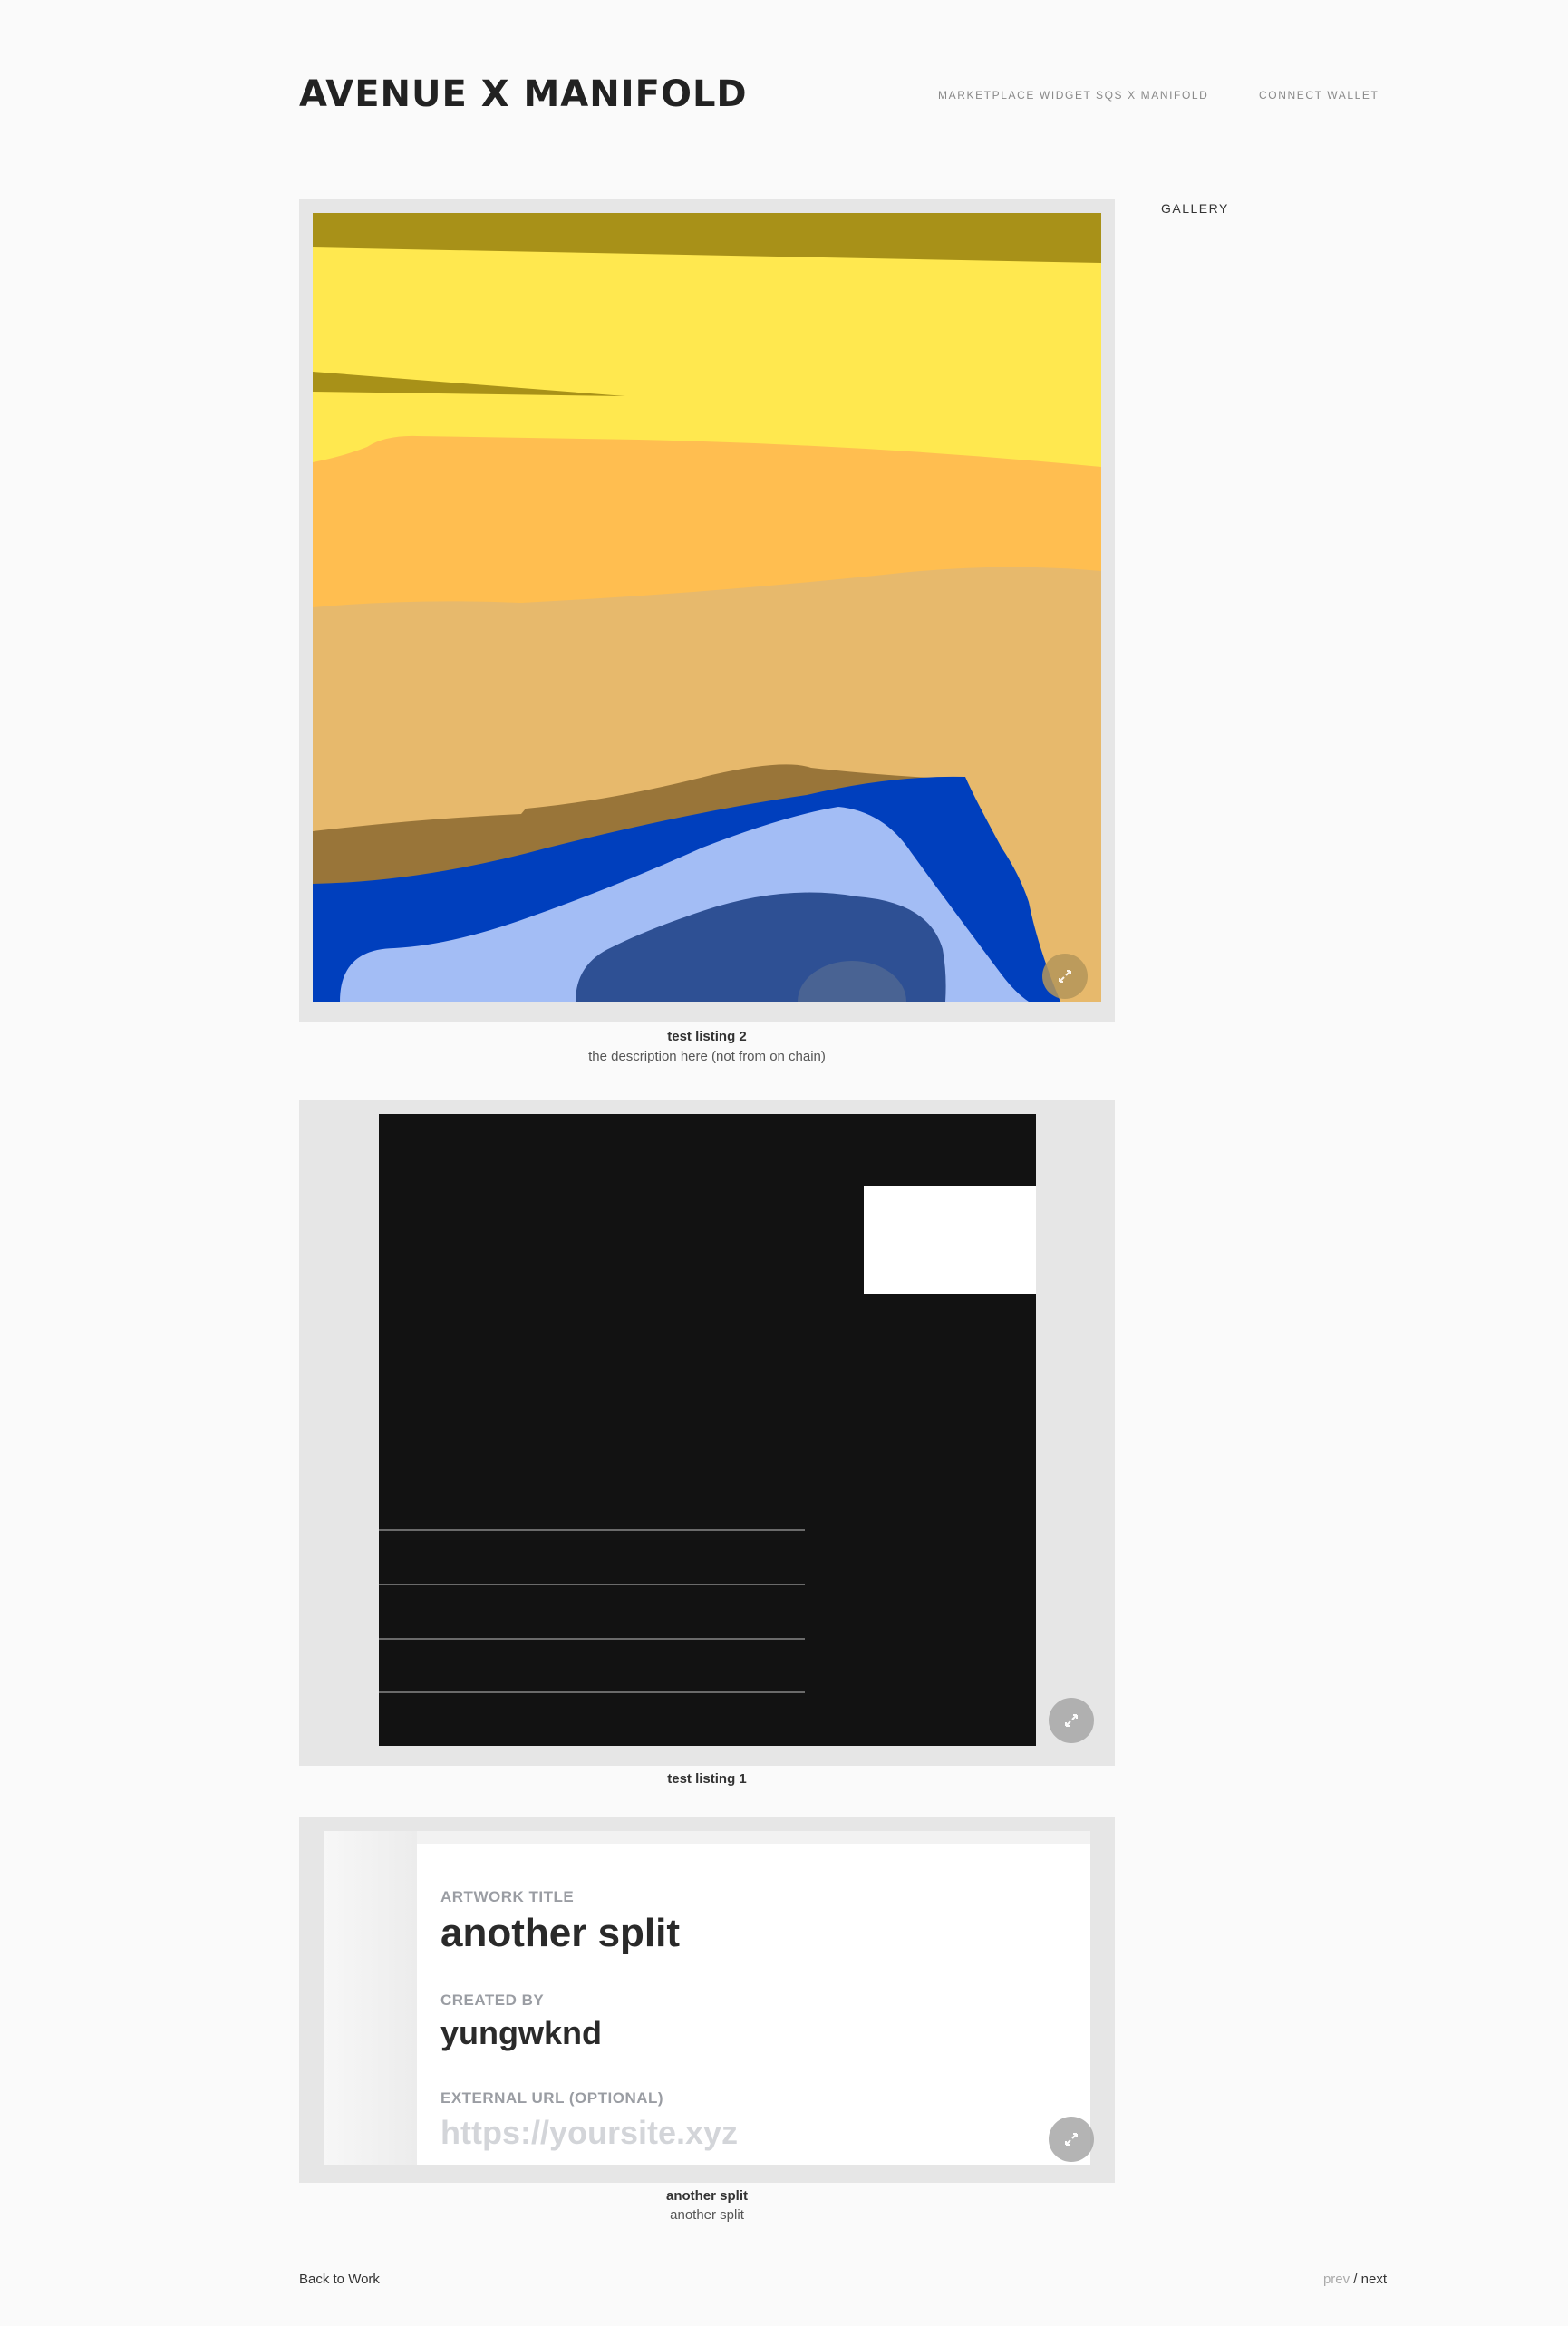  What do you see at coordinates (521, 2032) in the screenshot?
I see `created-by-value: yungwknd` at bounding box center [521, 2032].